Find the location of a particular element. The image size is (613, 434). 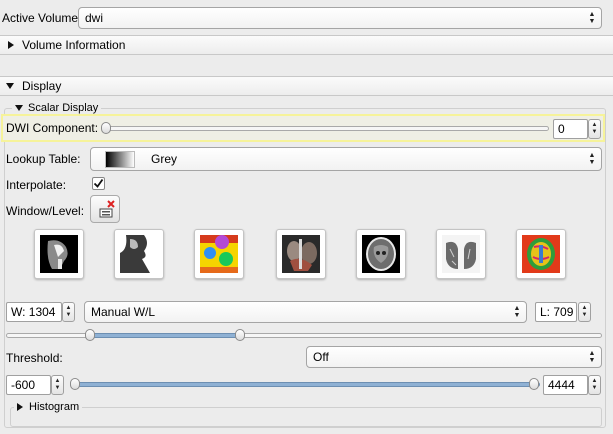

ct-air-preset-icon is located at coordinates (139, 254).